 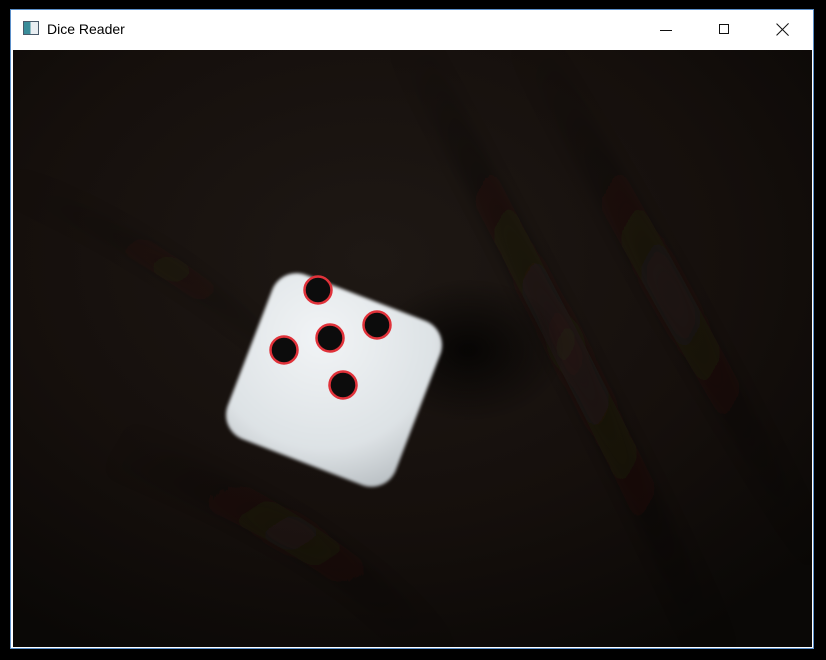 I want to click on minimize-button, so click(x=666, y=29).